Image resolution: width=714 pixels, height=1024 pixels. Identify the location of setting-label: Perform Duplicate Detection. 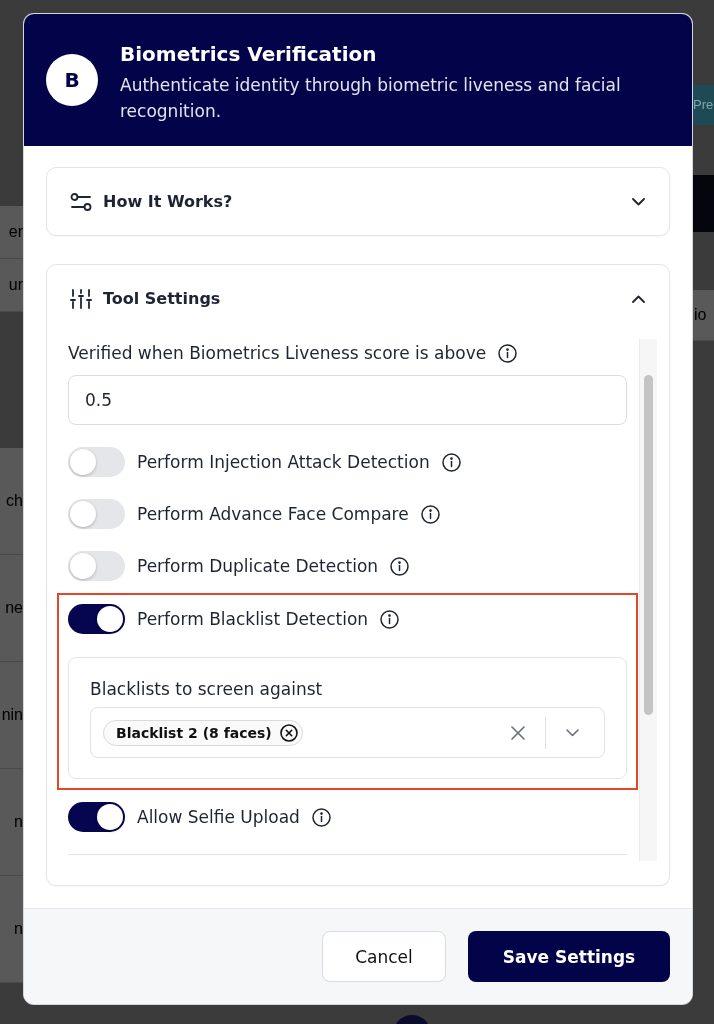
(258, 566).